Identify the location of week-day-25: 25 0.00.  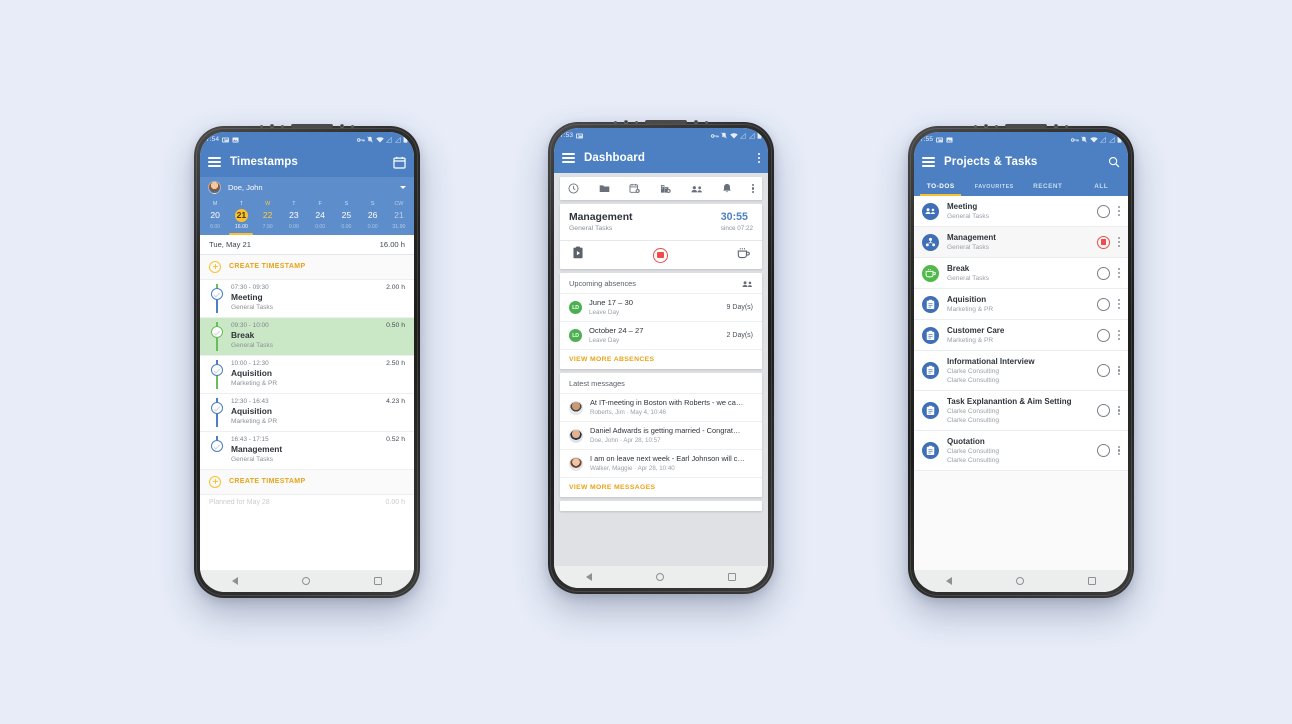
(346, 220).